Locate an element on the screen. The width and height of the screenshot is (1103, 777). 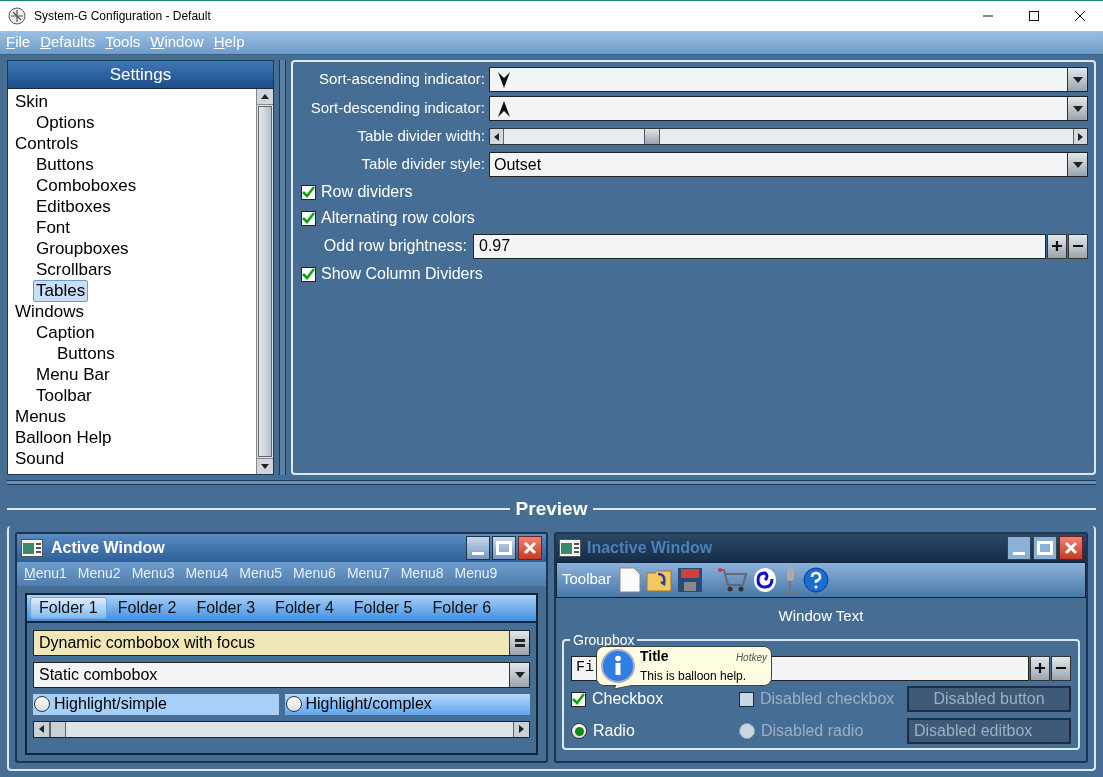
right-arrow-button is located at coordinates (1080, 136).